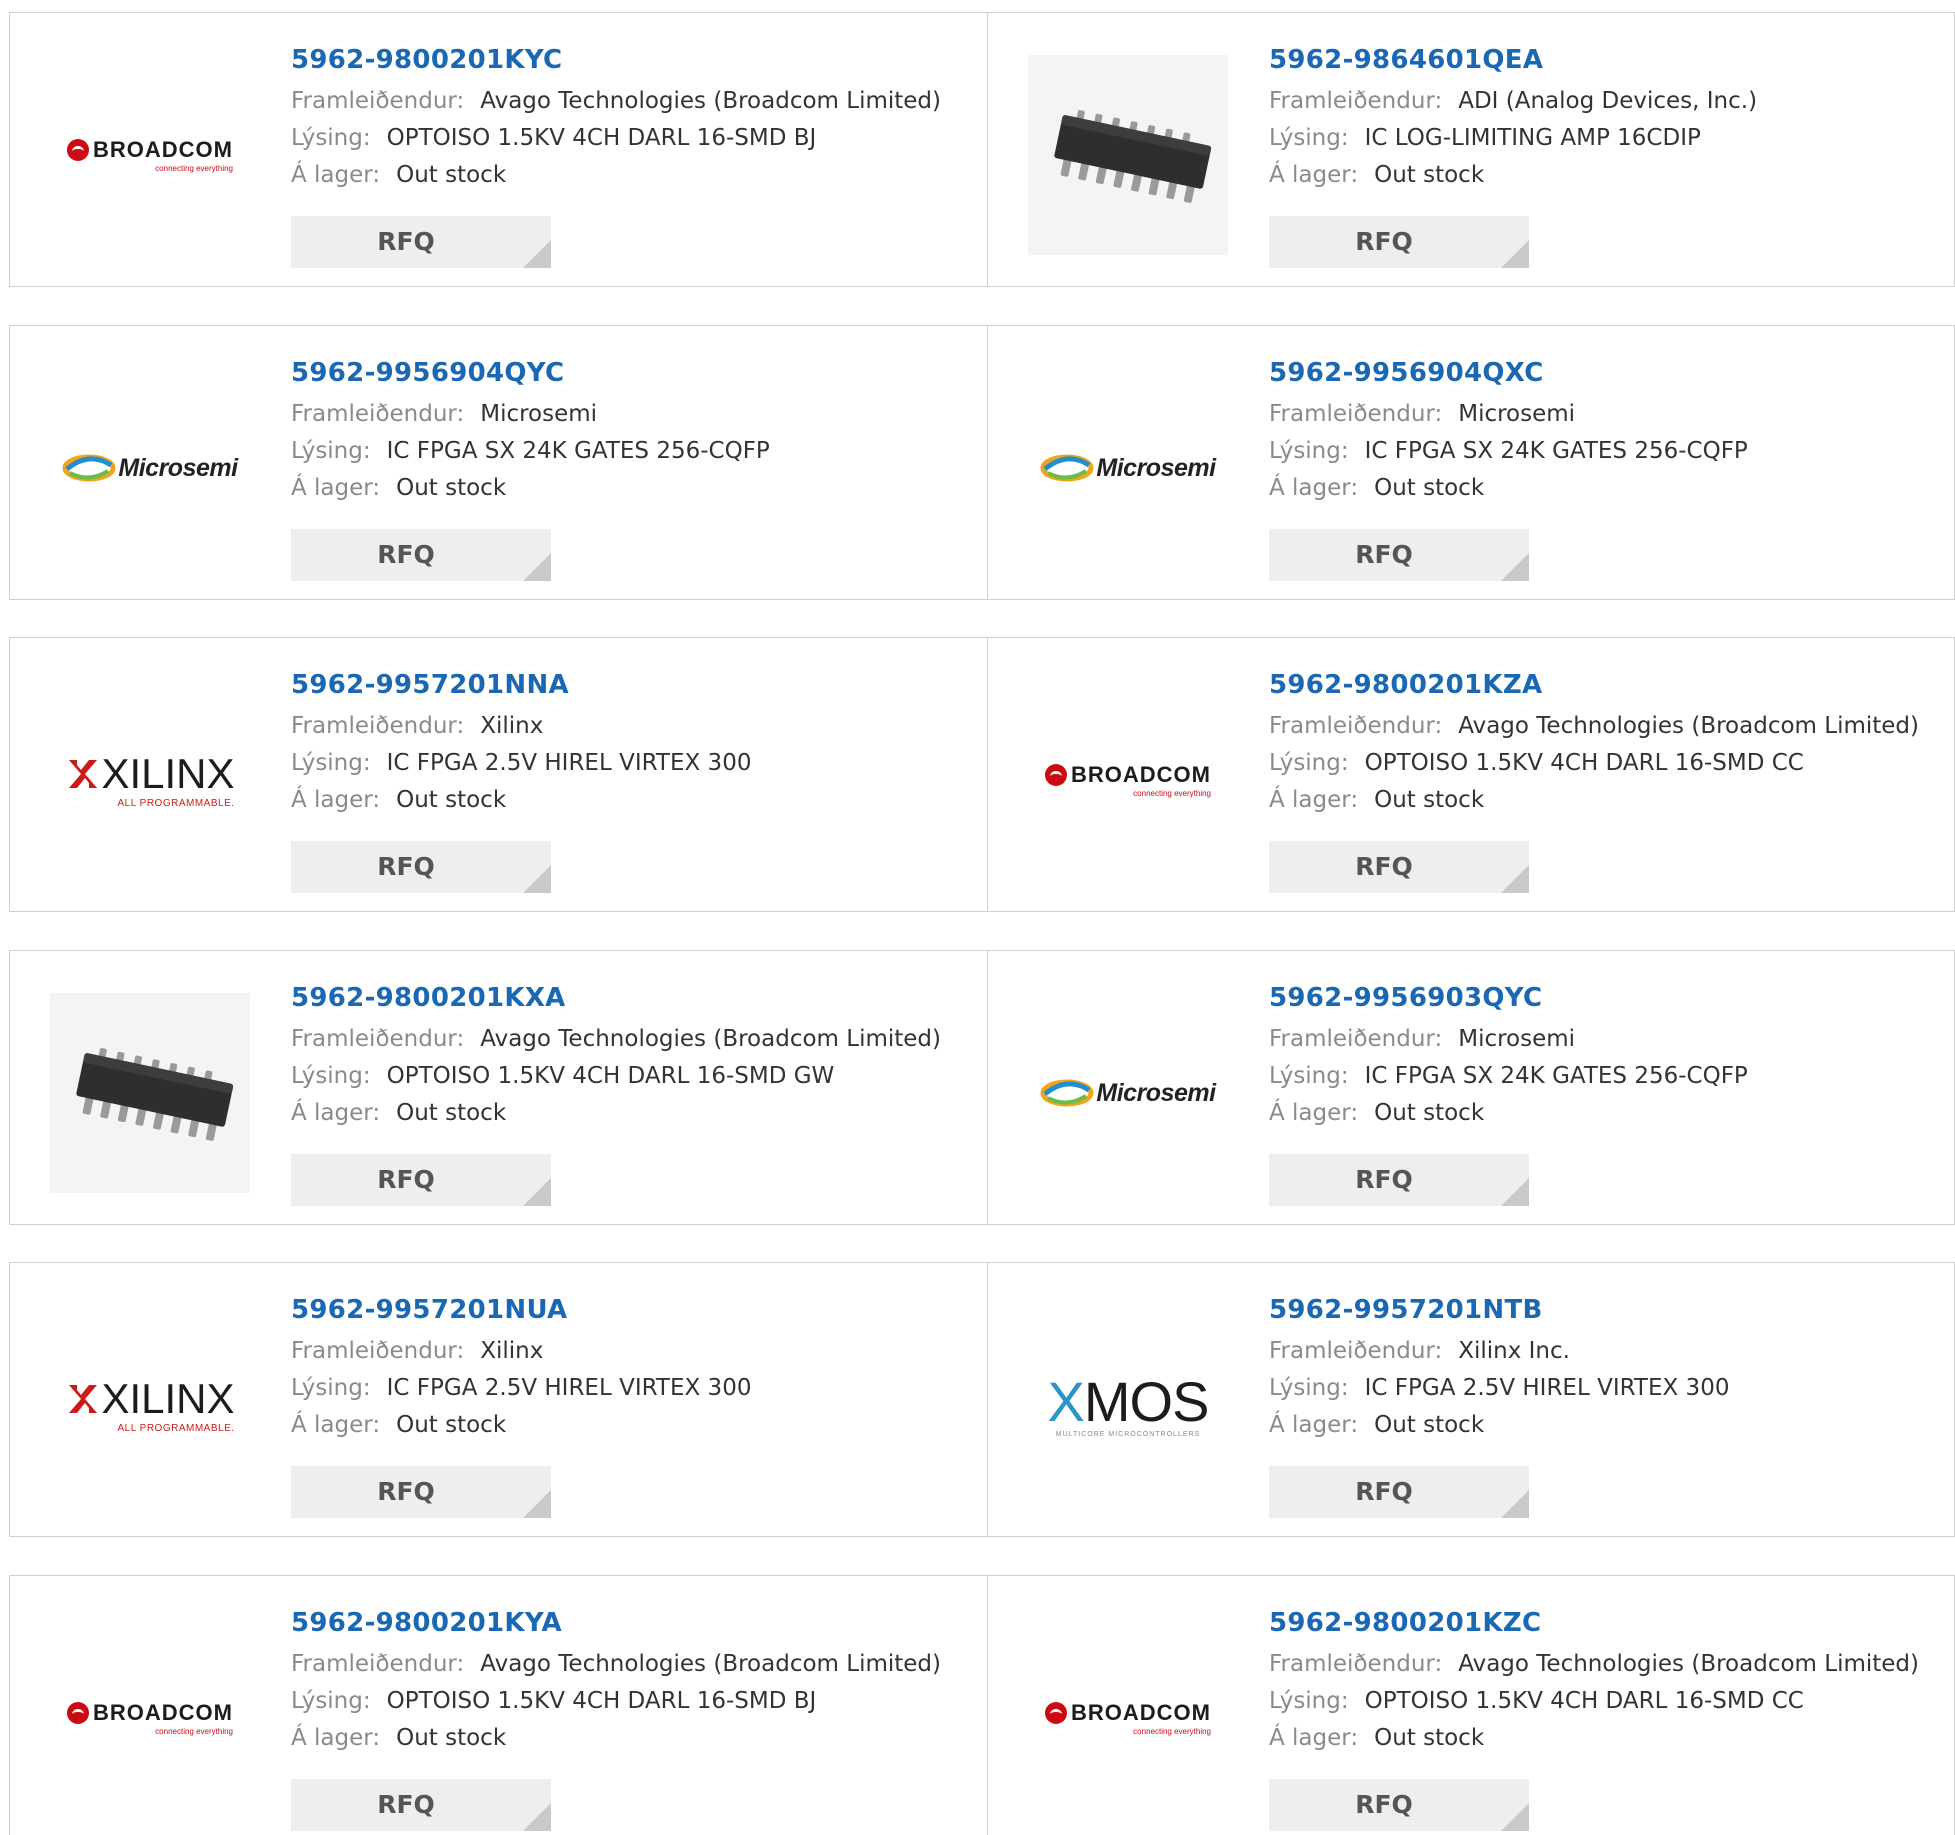 This screenshot has height=1835, width=1955. I want to click on part-number-link: 5962-9957201NUA, so click(521, 1310).